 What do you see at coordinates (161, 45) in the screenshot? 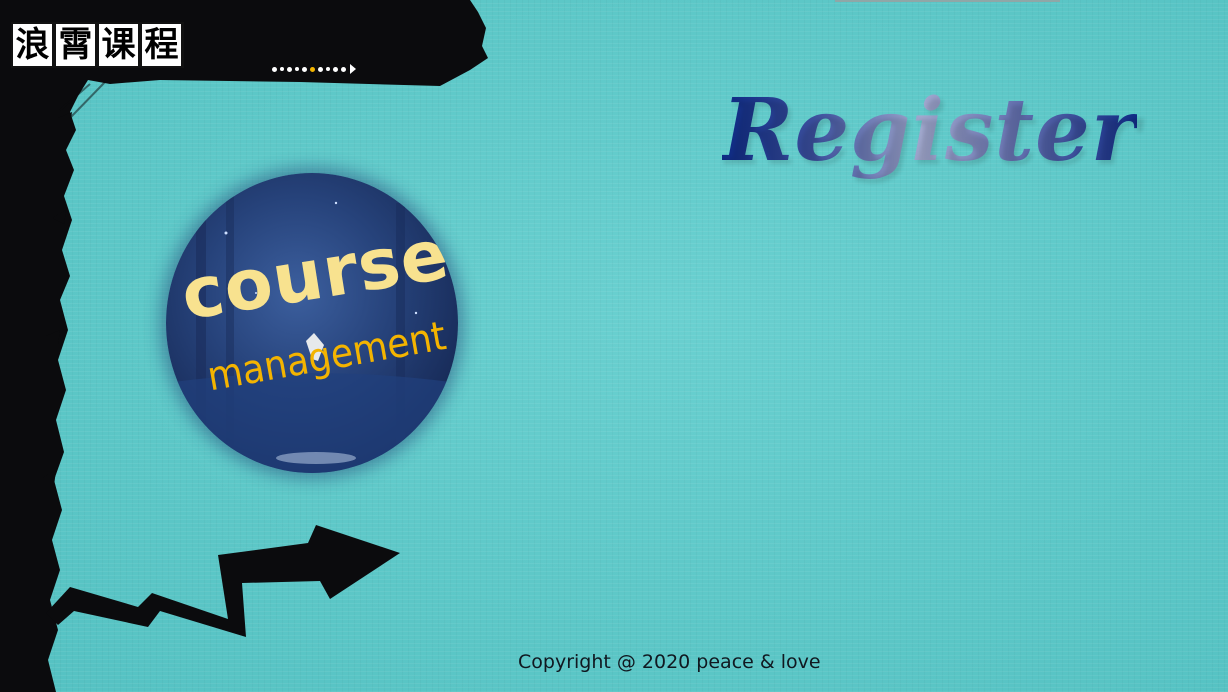
I see `logo-char: 程` at bounding box center [161, 45].